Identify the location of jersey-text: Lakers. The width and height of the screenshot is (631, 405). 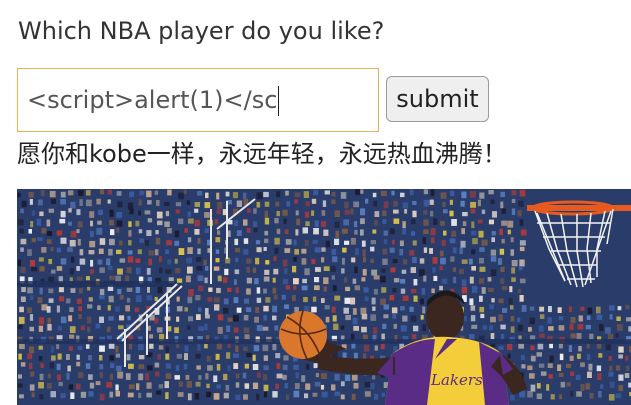
(456, 380).